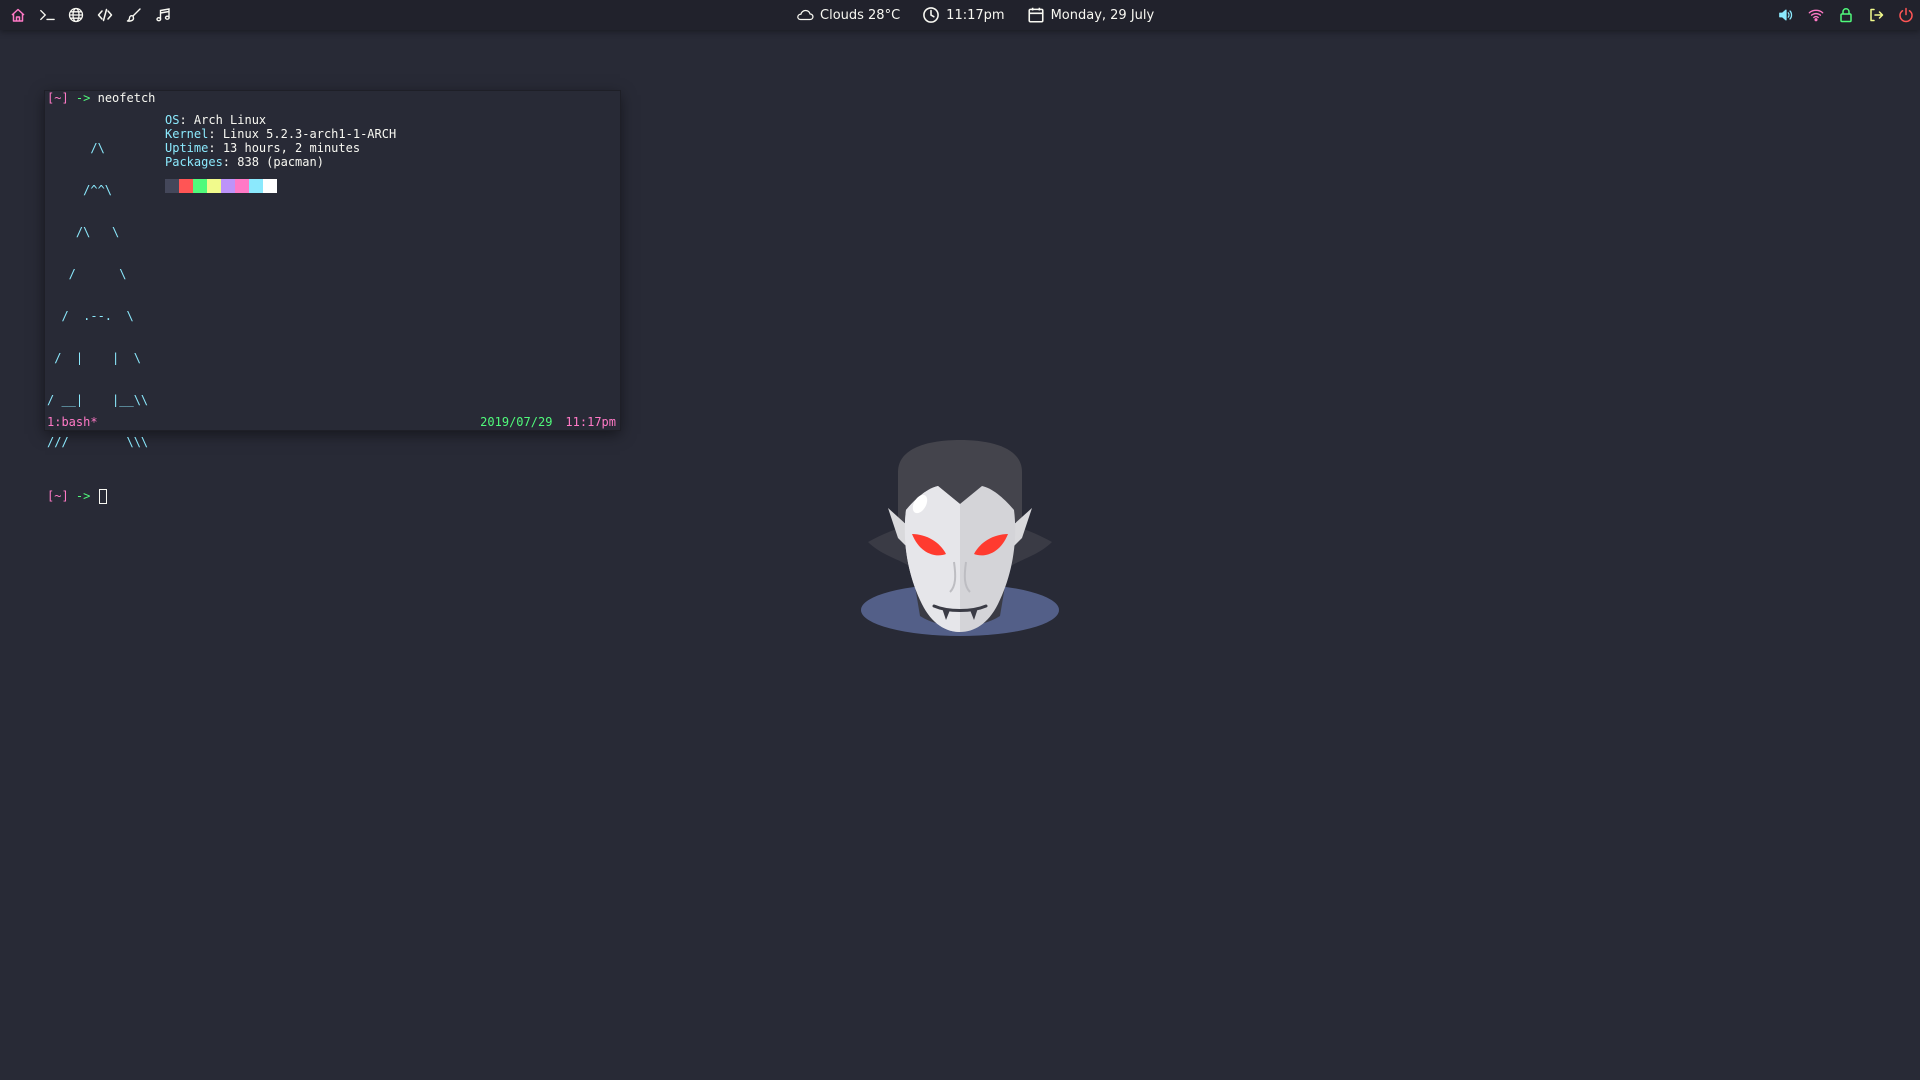  I want to click on dracula-mascot, so click(960, 538).